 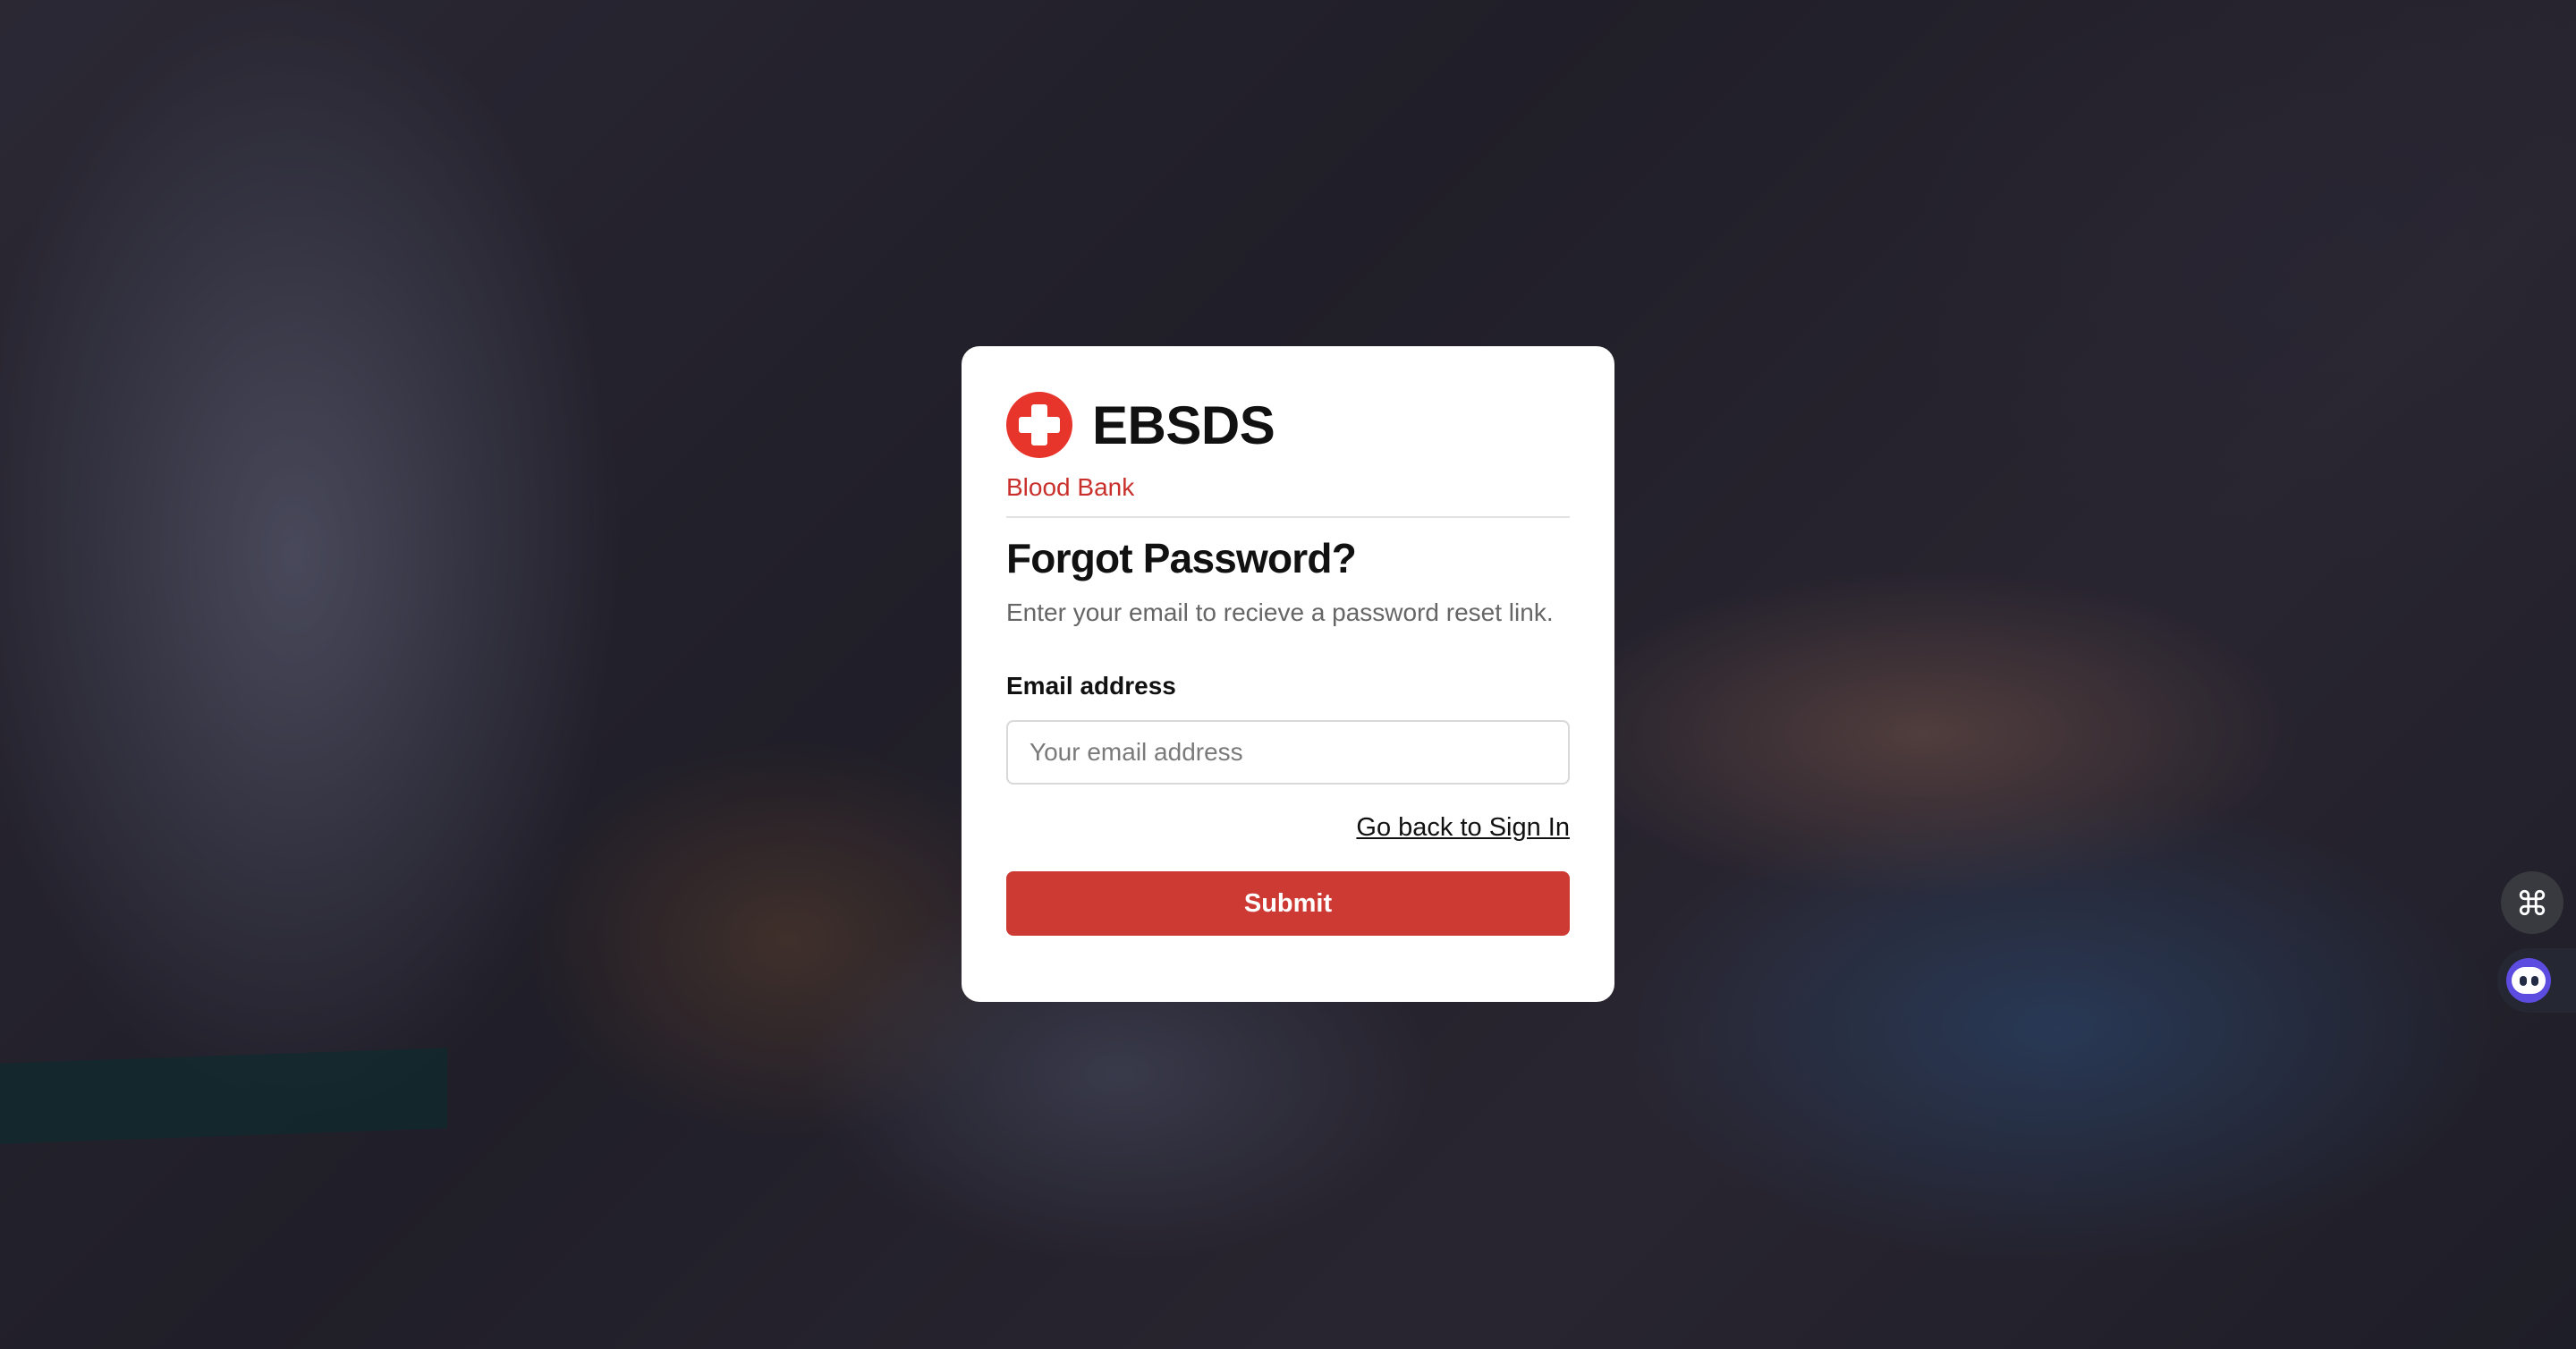 I want to click on command-button, so click(x=2532, y=902).